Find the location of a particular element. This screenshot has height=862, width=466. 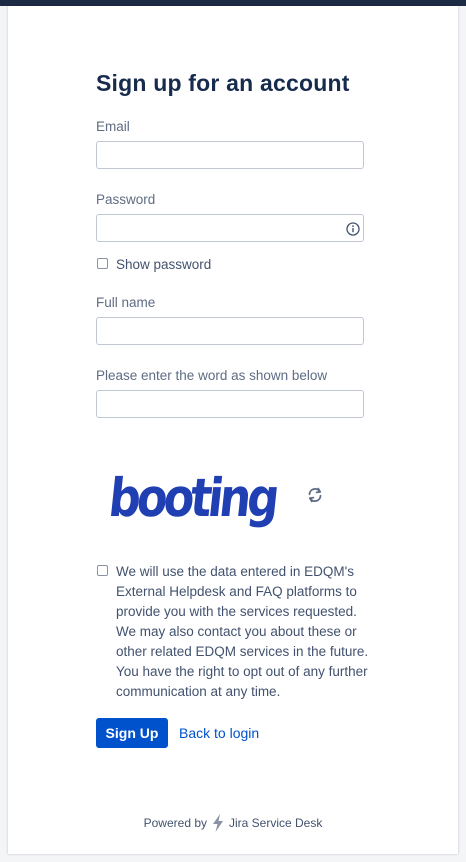

captcha-image: booting is located at coordinates (194, 498).